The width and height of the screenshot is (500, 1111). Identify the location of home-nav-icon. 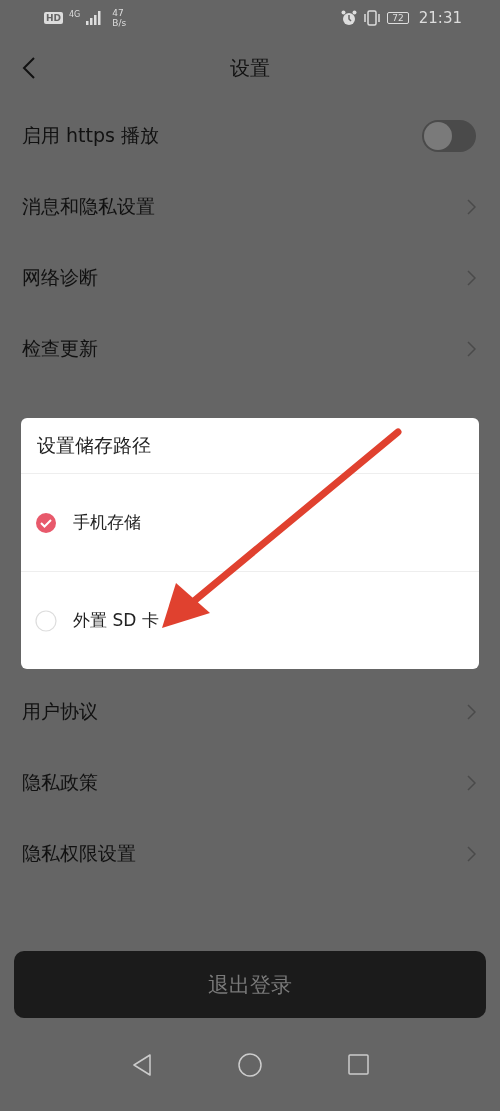
(249, 1064).